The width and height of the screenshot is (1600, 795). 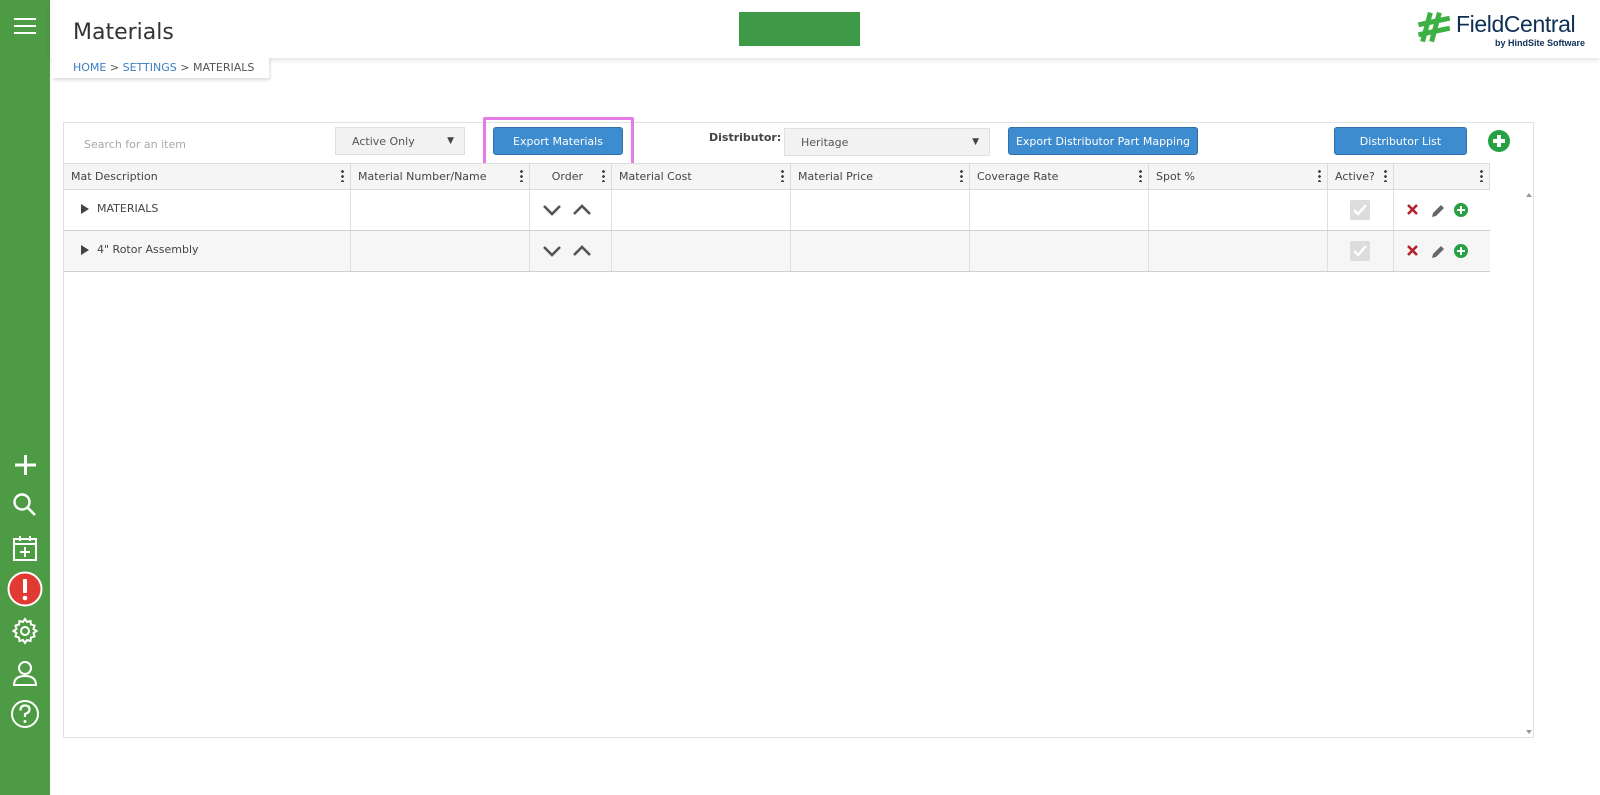 I want to click on page-title: Materials, so click(x=123, y=32).